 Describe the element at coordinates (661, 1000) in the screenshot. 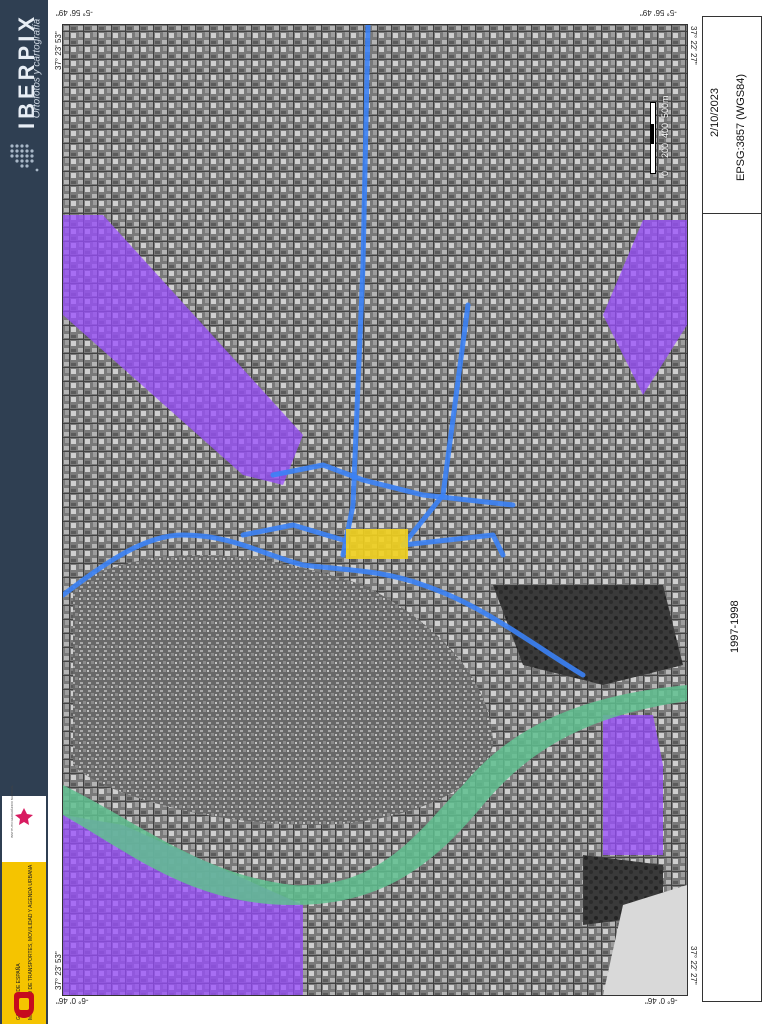

I see `coord-bottom-right-lon: -6° 0' 46"` at that location.